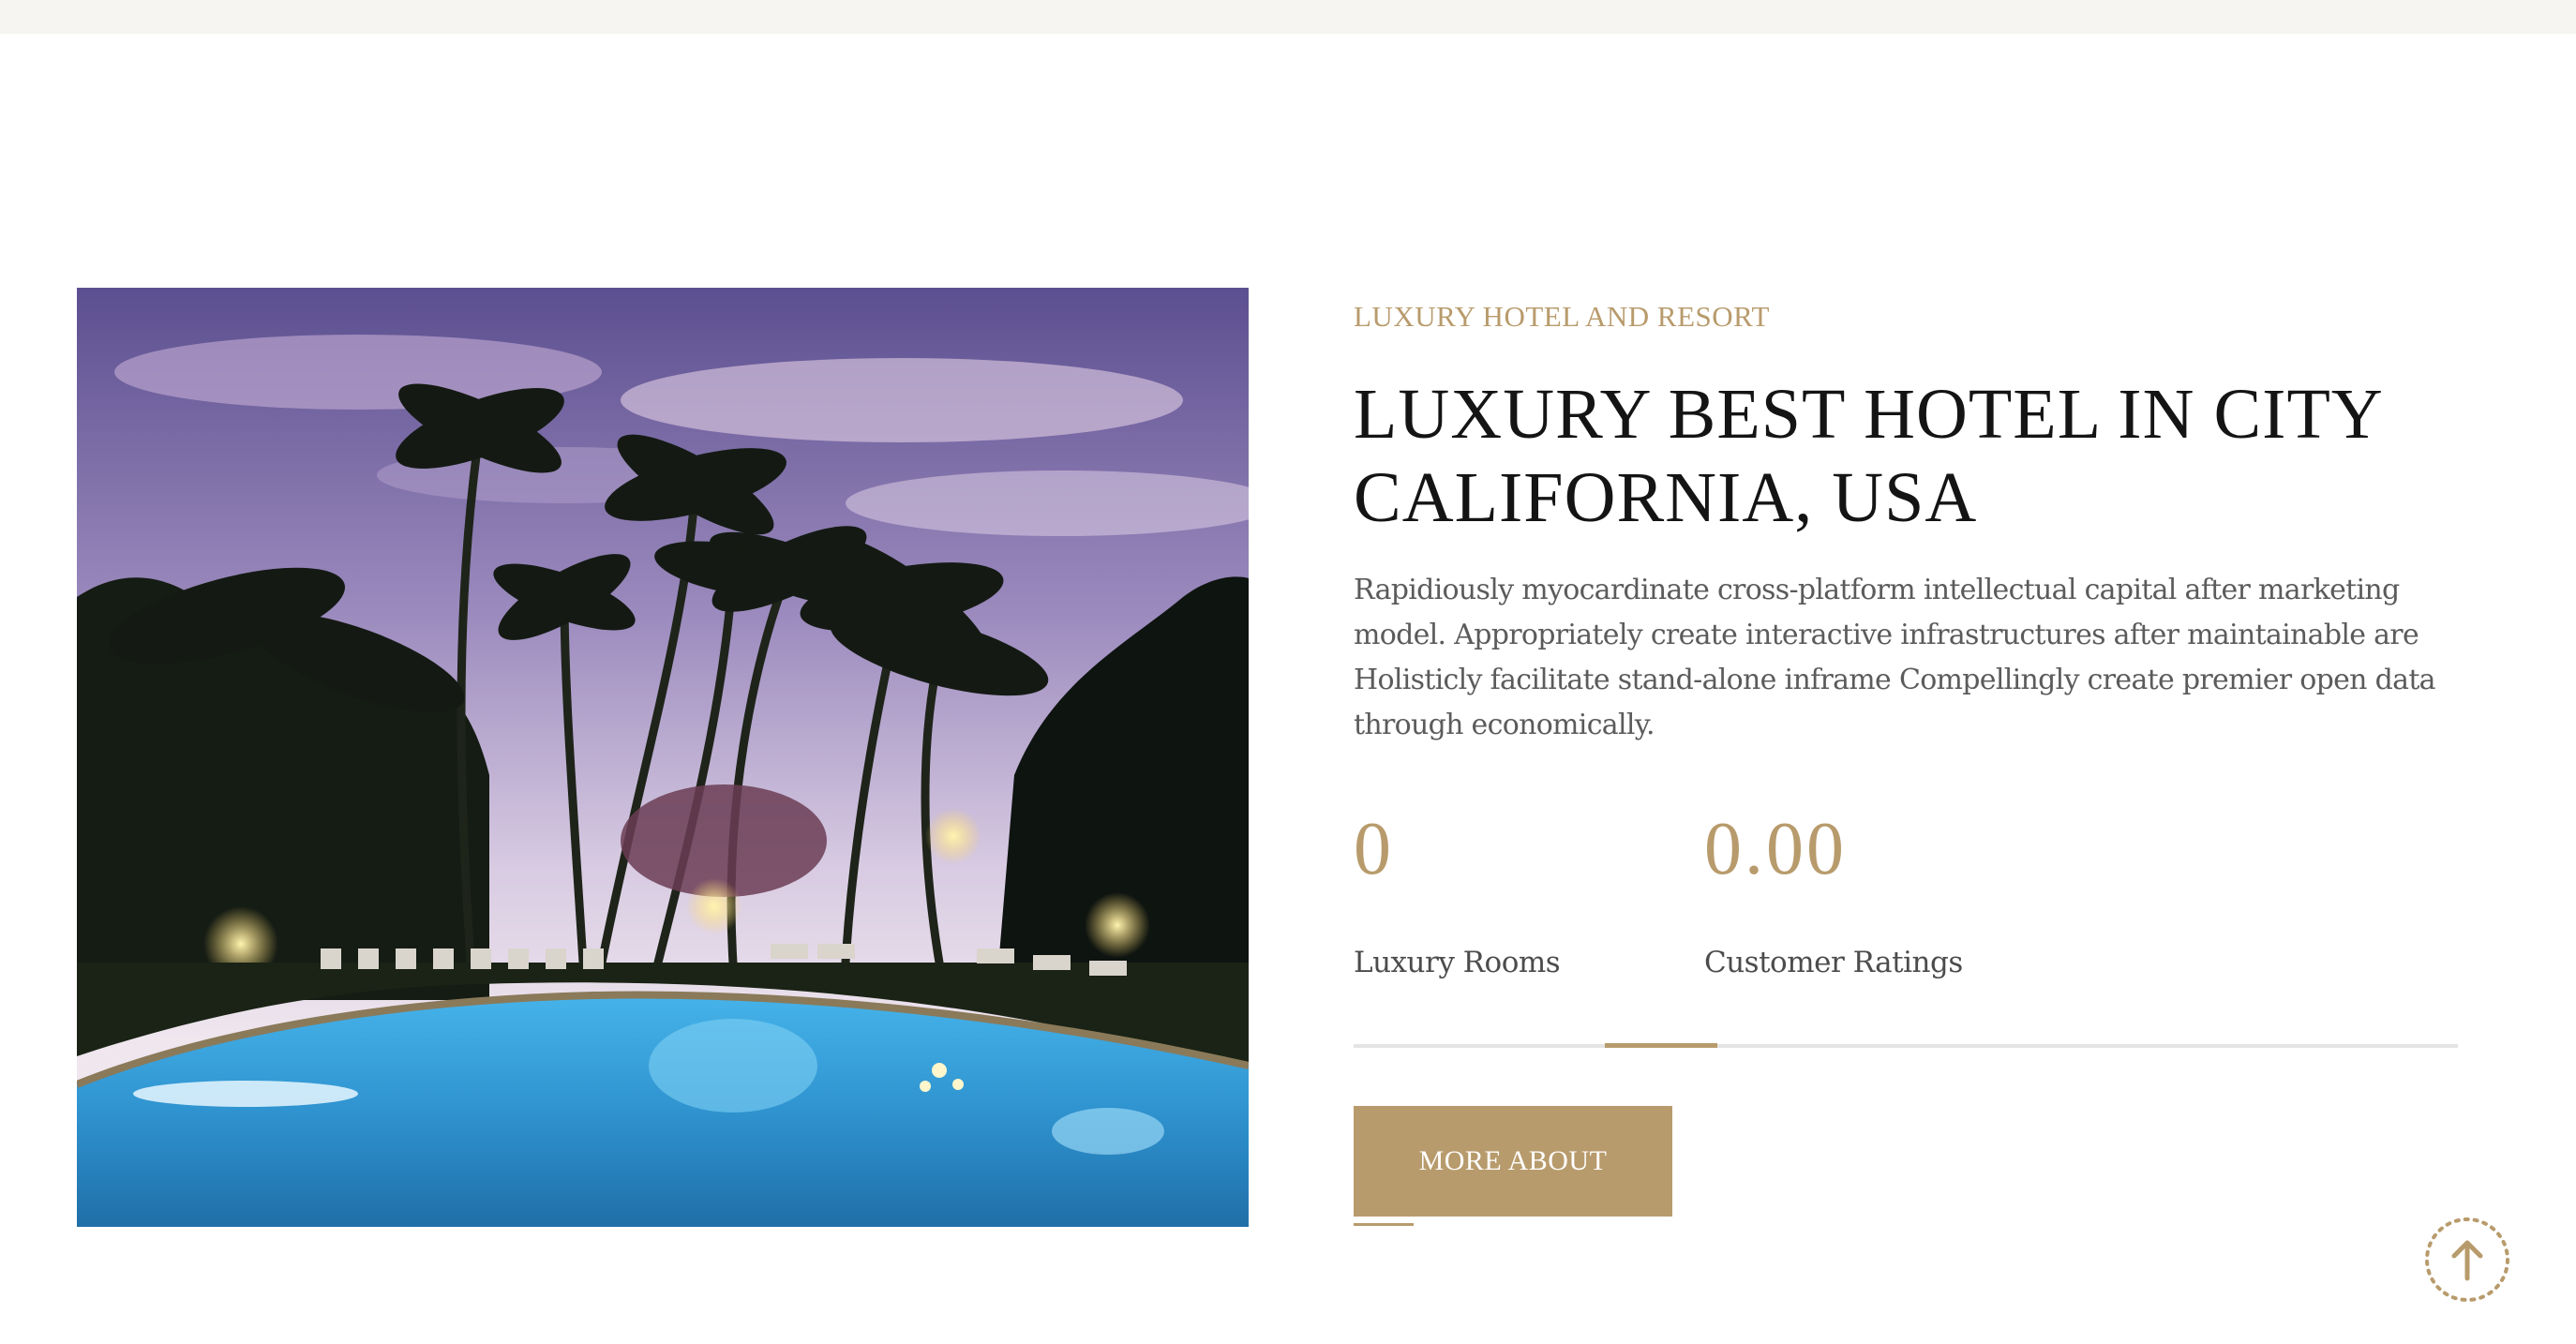 This screenshot has height=1344, width=2576. I want to click on stat-luxury-rooms-value: 0, so click(1374, 849).